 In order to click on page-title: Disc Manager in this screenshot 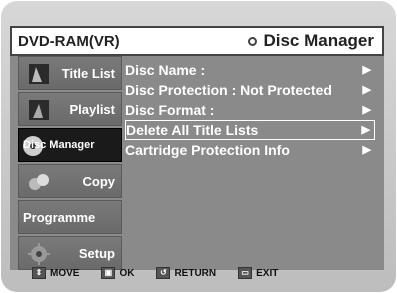, I will do `click(311, 41)`.